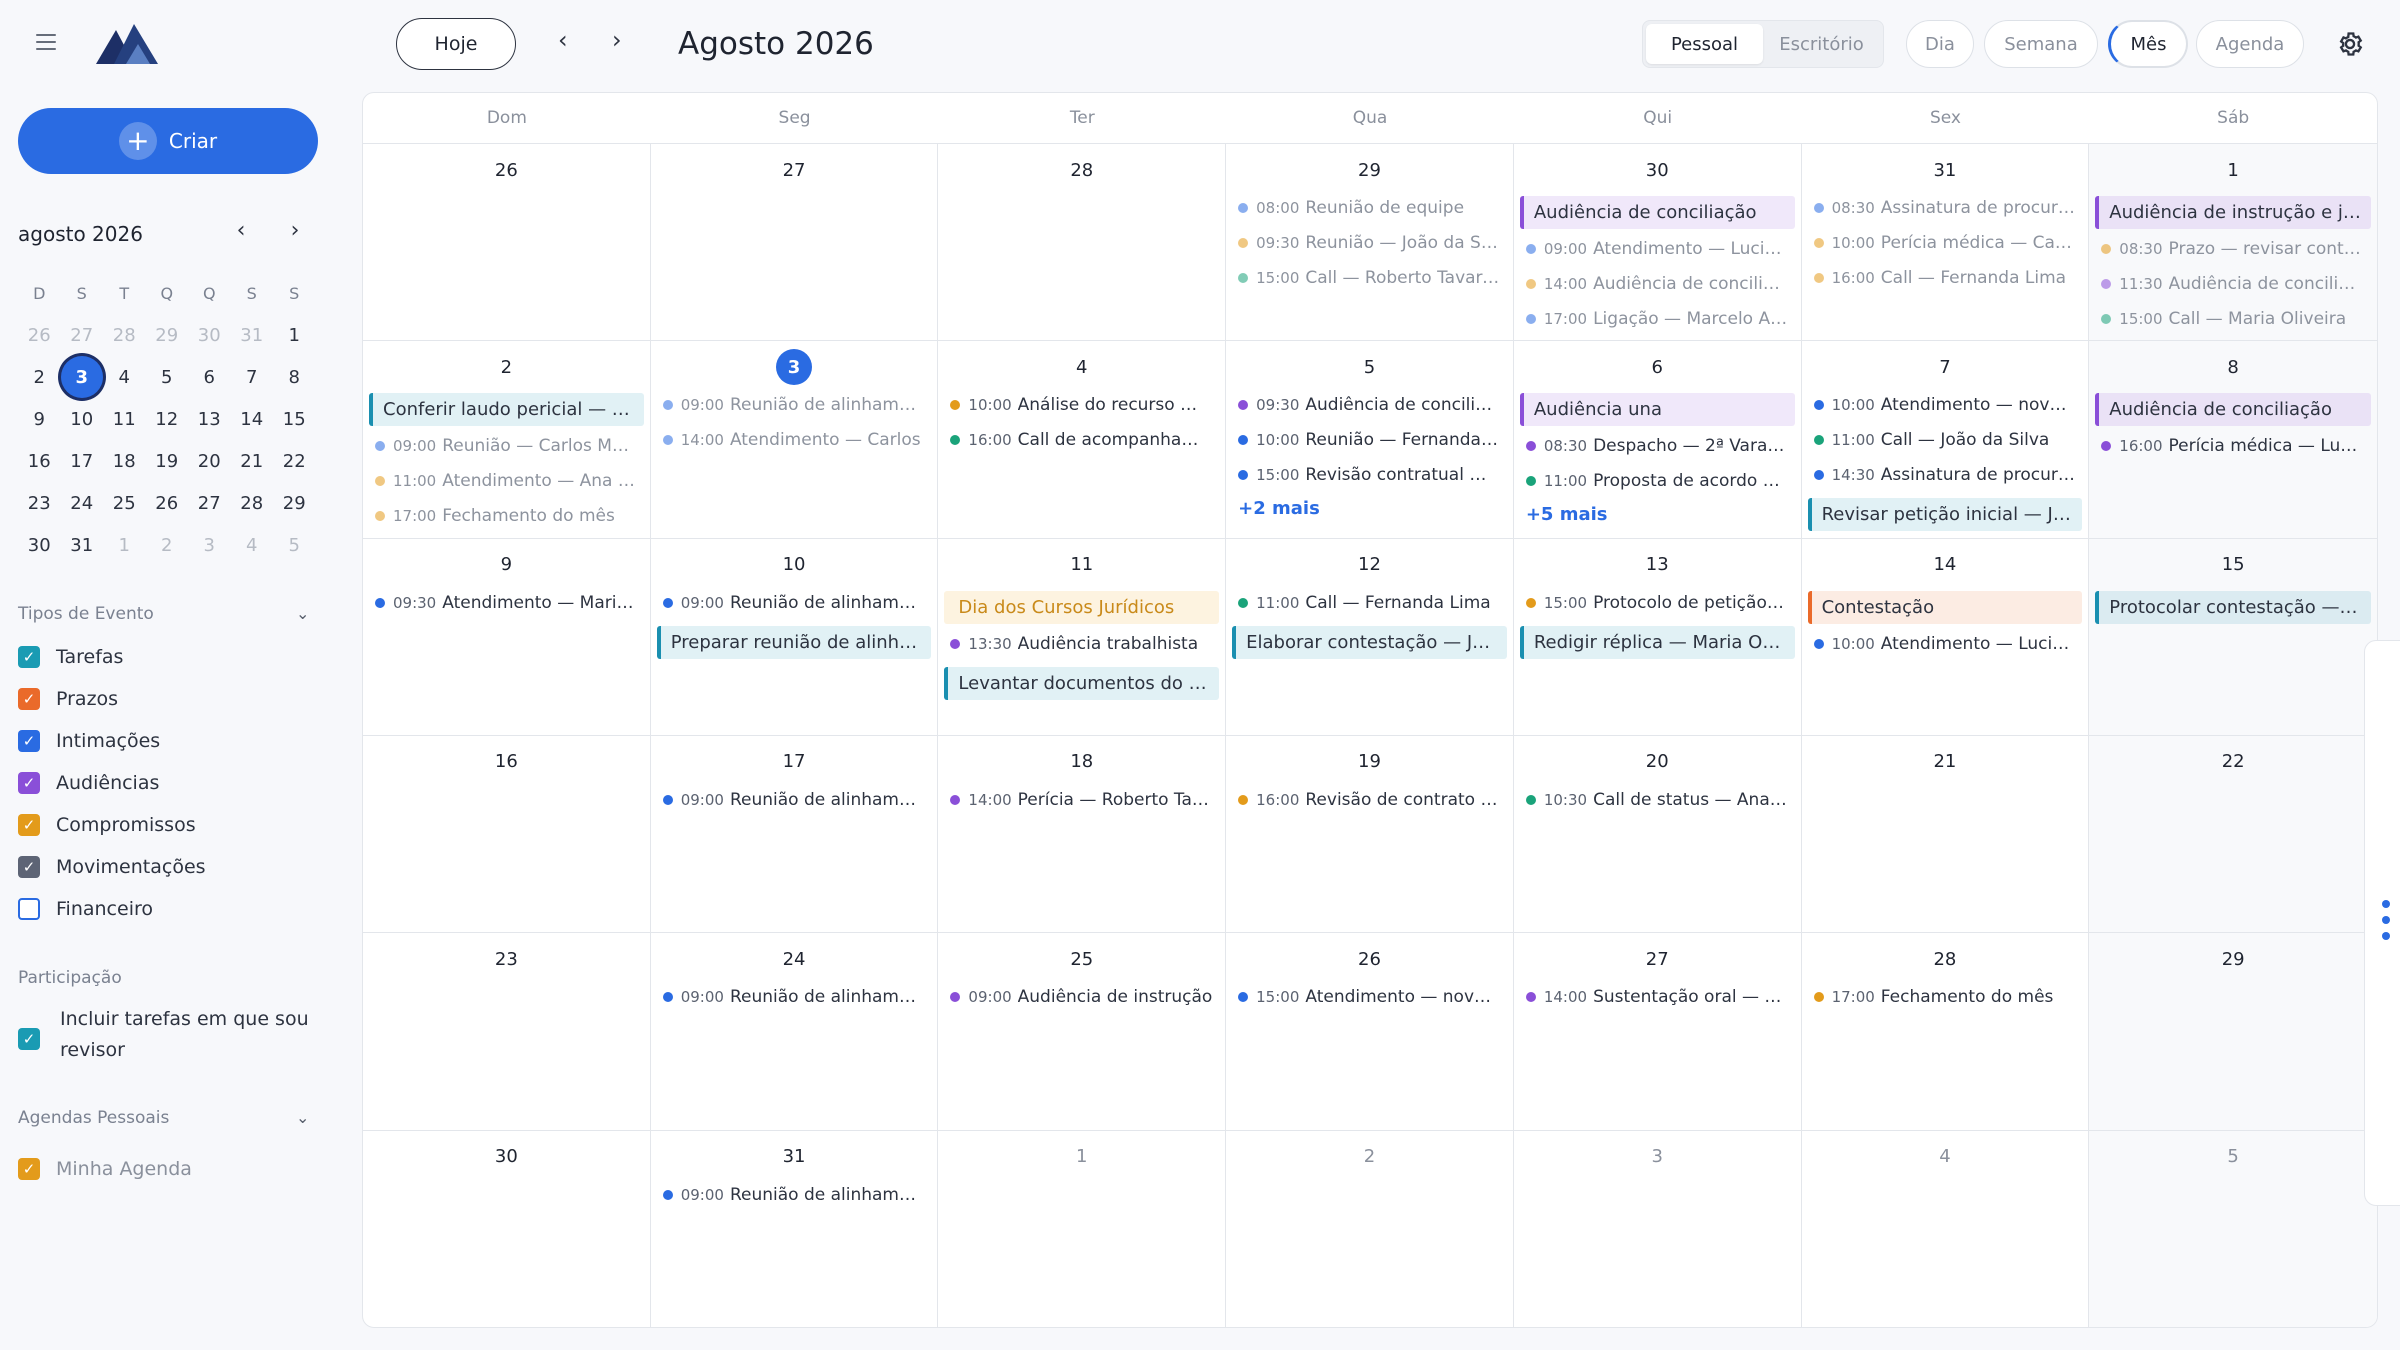 This screenshot has height=1350, width=2400. What do you see at coordinates (294, 377) in the screenshot?
I see `mini-day: 8` at bounding box center [294, 377].